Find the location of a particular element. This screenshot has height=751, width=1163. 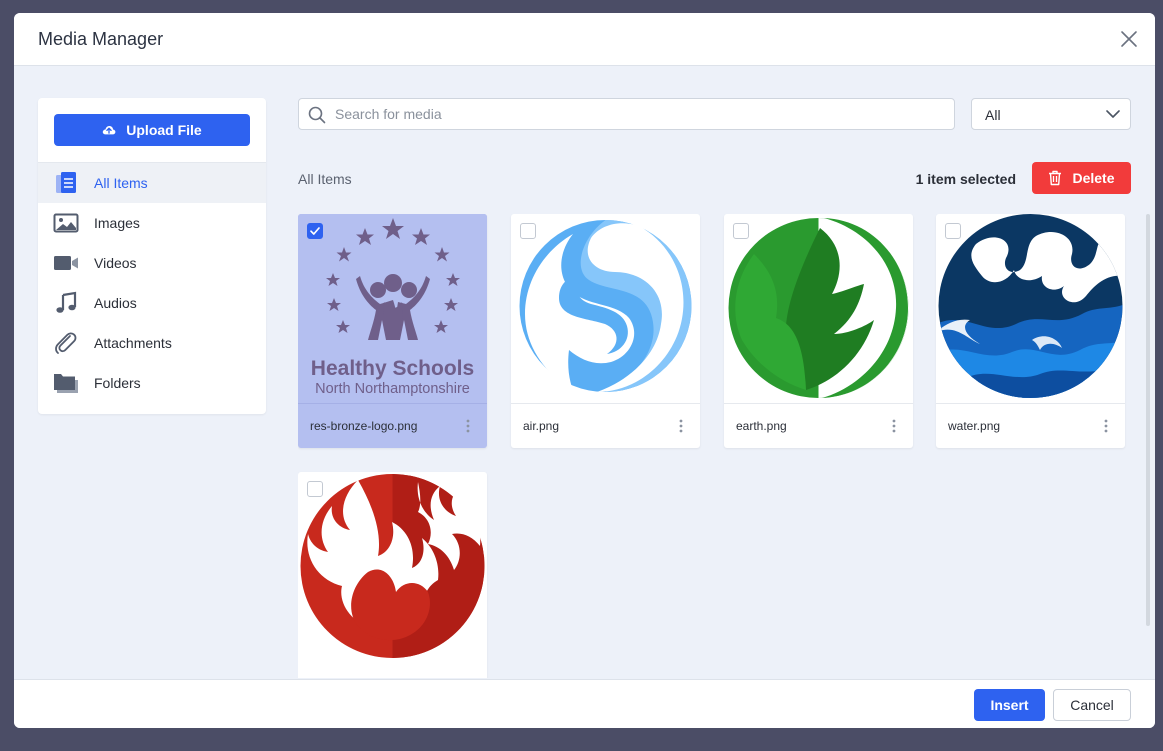

image-icon is located at coordinates (66, 223).